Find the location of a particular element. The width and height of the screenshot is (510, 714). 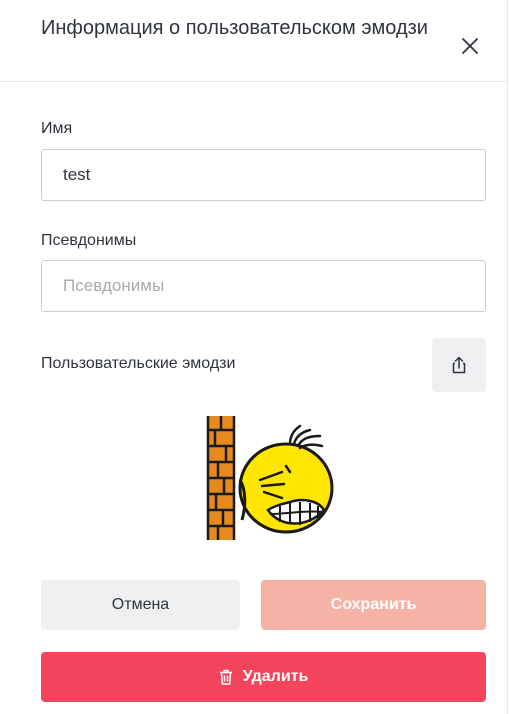

name-input is located at coordinates (263, 175).